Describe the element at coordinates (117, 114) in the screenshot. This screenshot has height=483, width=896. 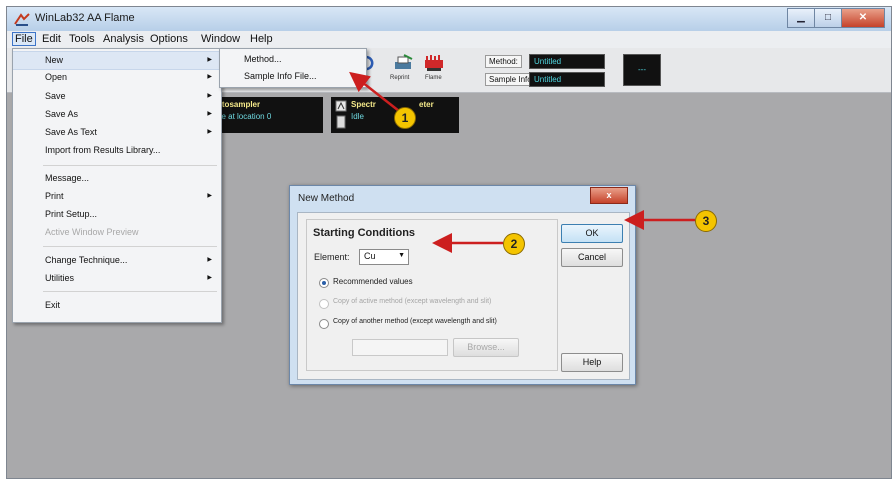
I see `file-menu-item-save-as: Save As ▶` at that location.